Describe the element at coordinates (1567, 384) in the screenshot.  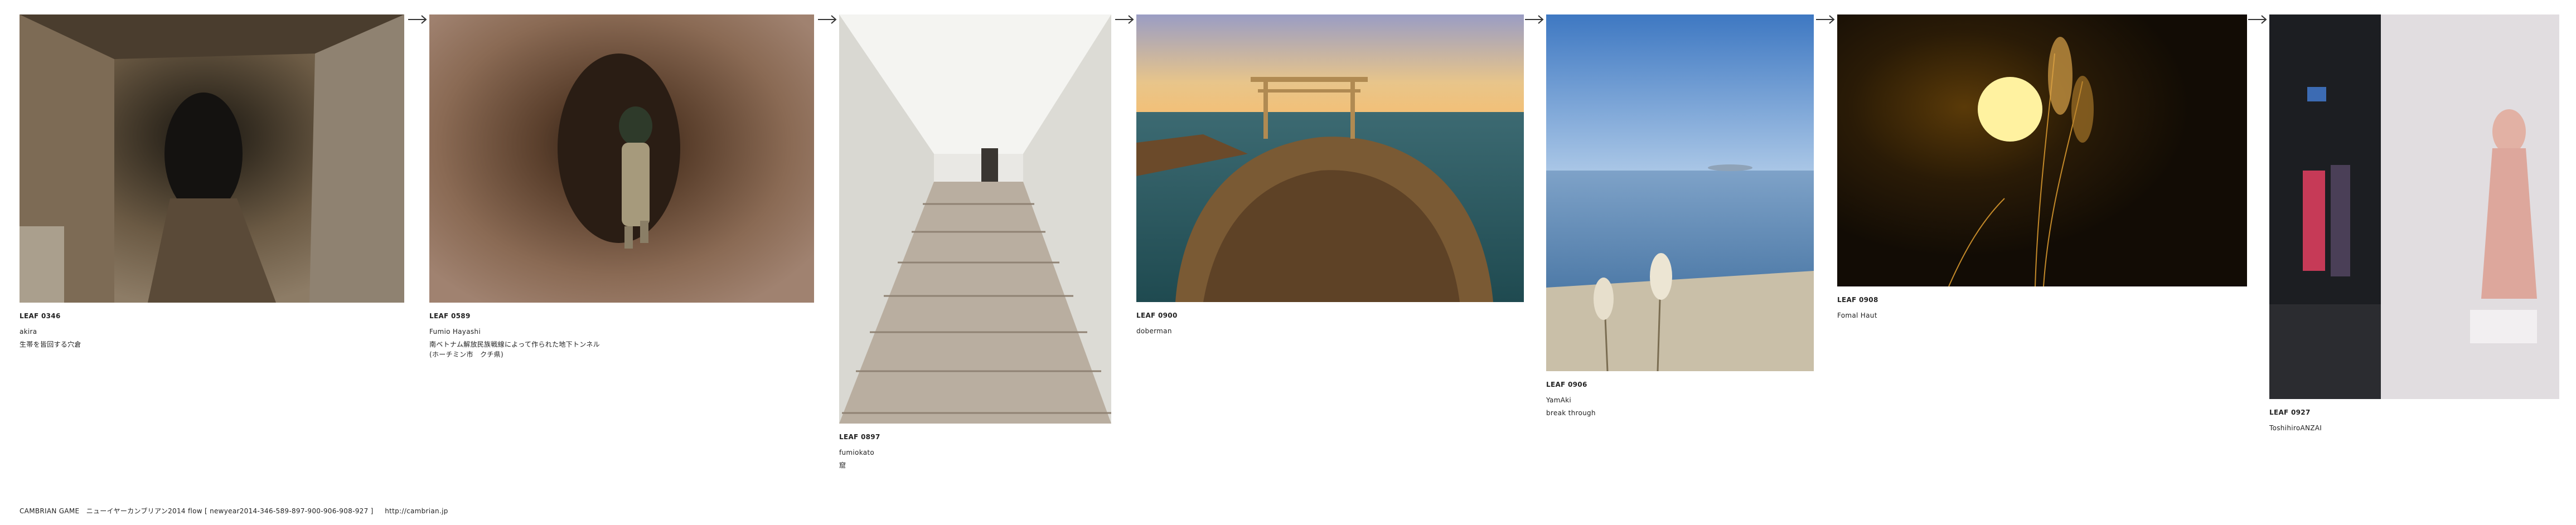
I see `leaf-code: LEAF 0906` at that location.